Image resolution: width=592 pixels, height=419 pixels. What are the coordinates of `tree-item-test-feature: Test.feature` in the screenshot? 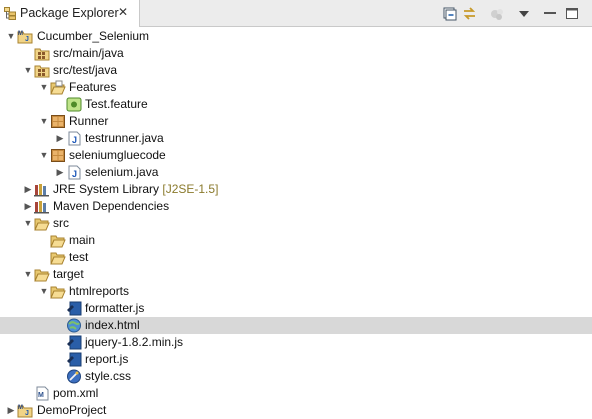 It's located at (296, 104).